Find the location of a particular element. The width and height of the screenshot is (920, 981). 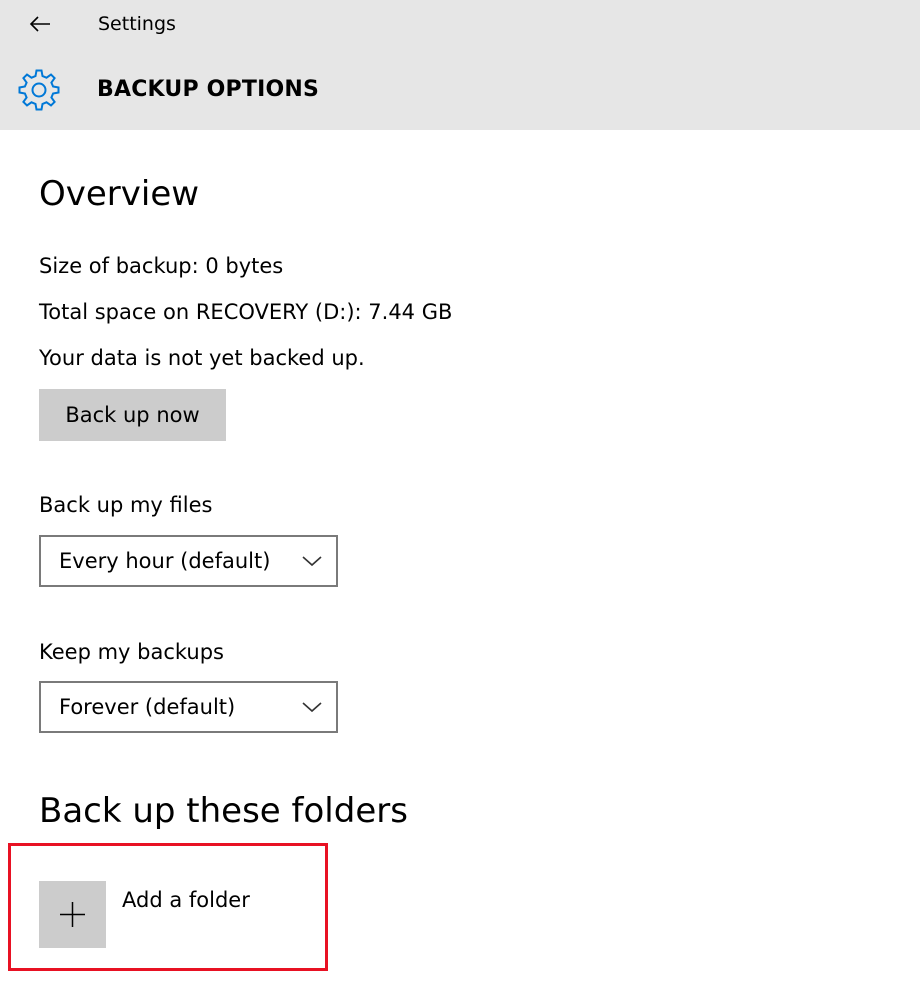

backup-frequency-dropdown: Every hour (default) is located at coordinates (188, 561).